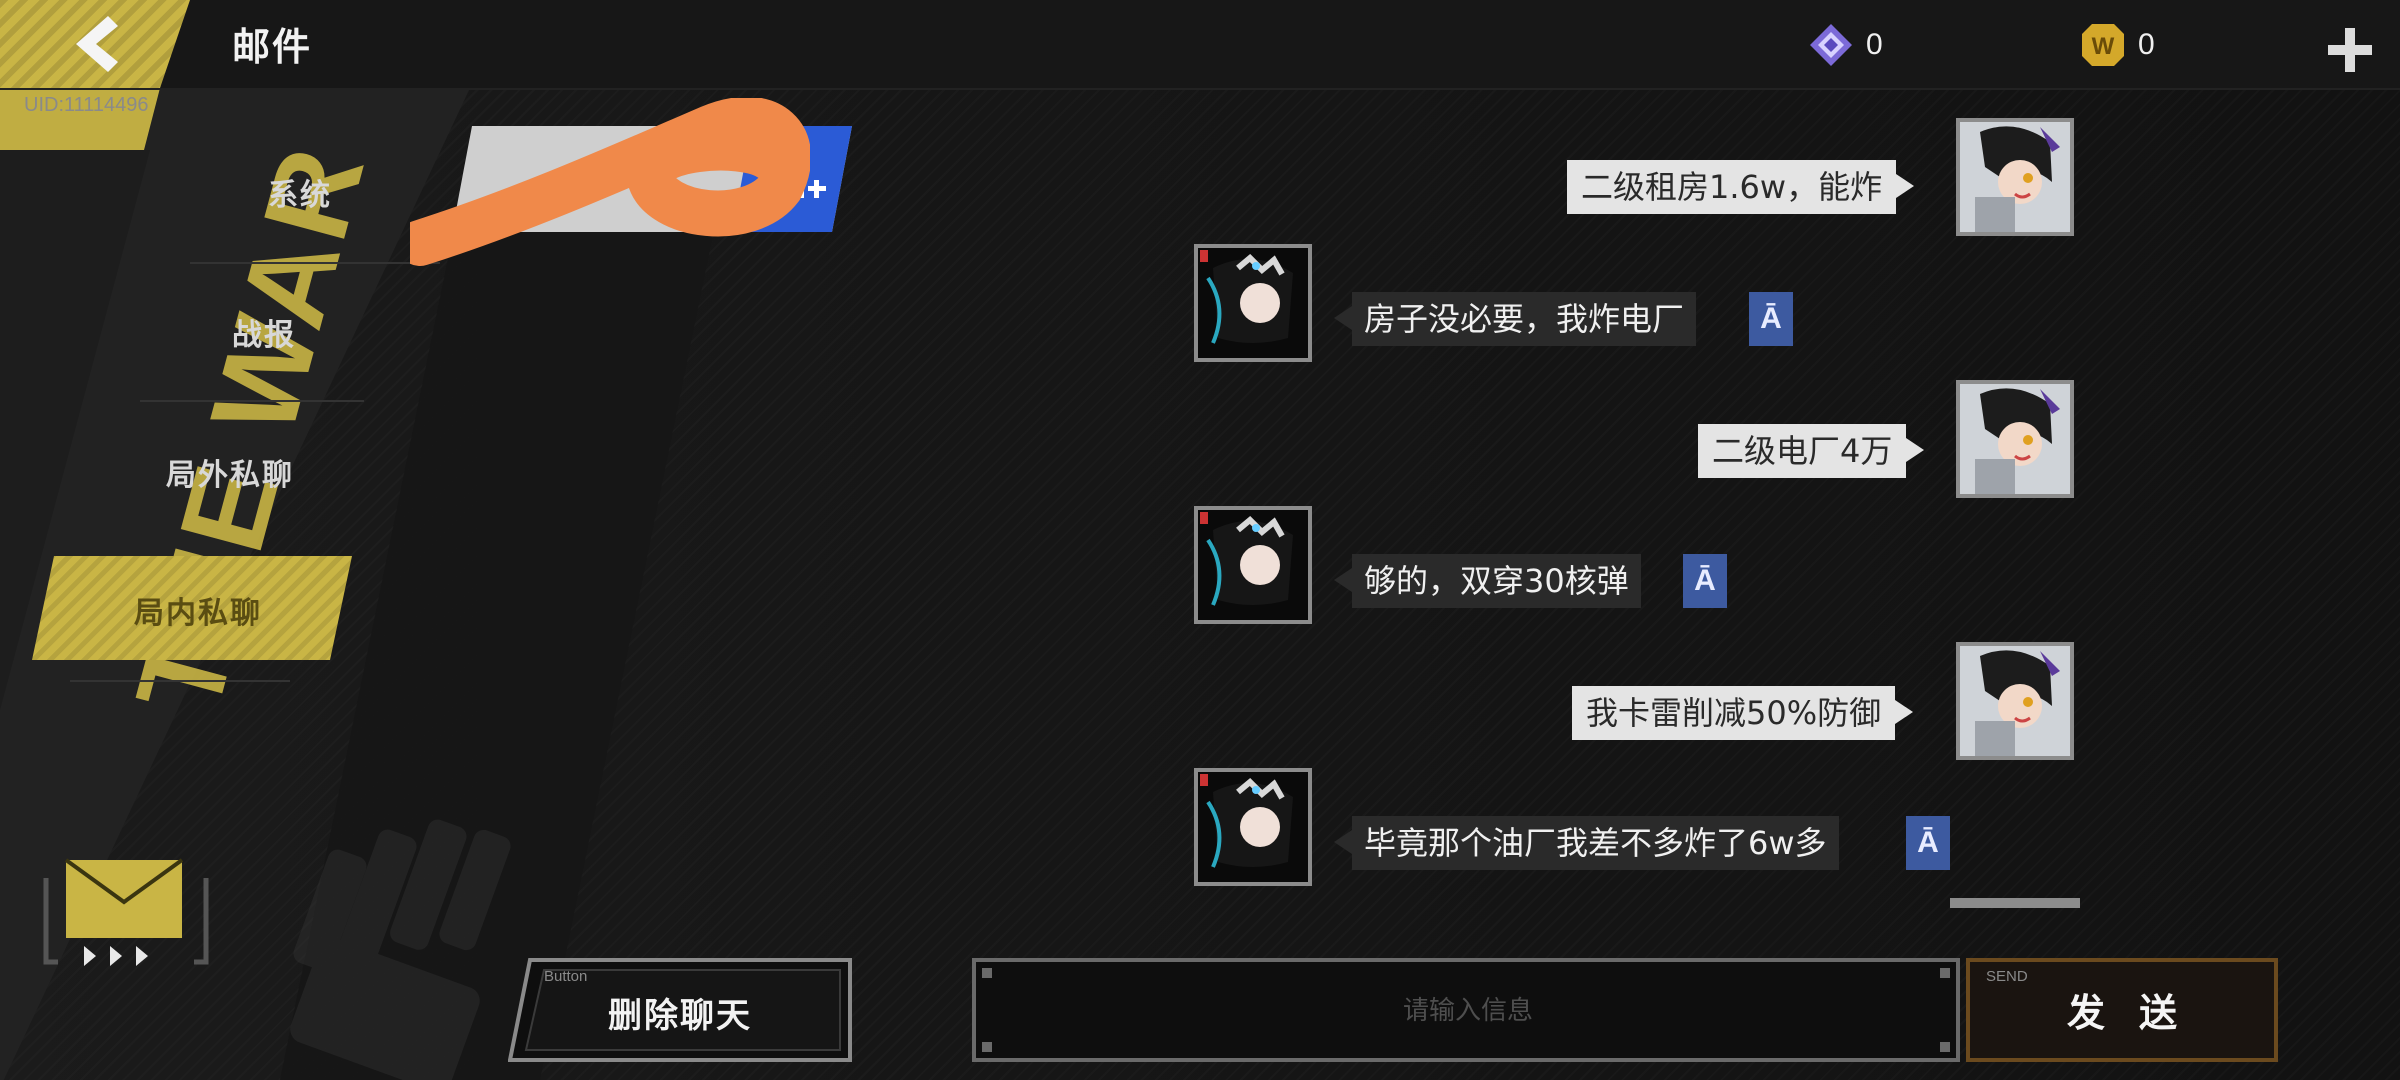 This screenshot has width=2400, height=1080. Describe the element at coordinates (400, 949) in the screenshot. I see `fist-watermark-icon` at that location.